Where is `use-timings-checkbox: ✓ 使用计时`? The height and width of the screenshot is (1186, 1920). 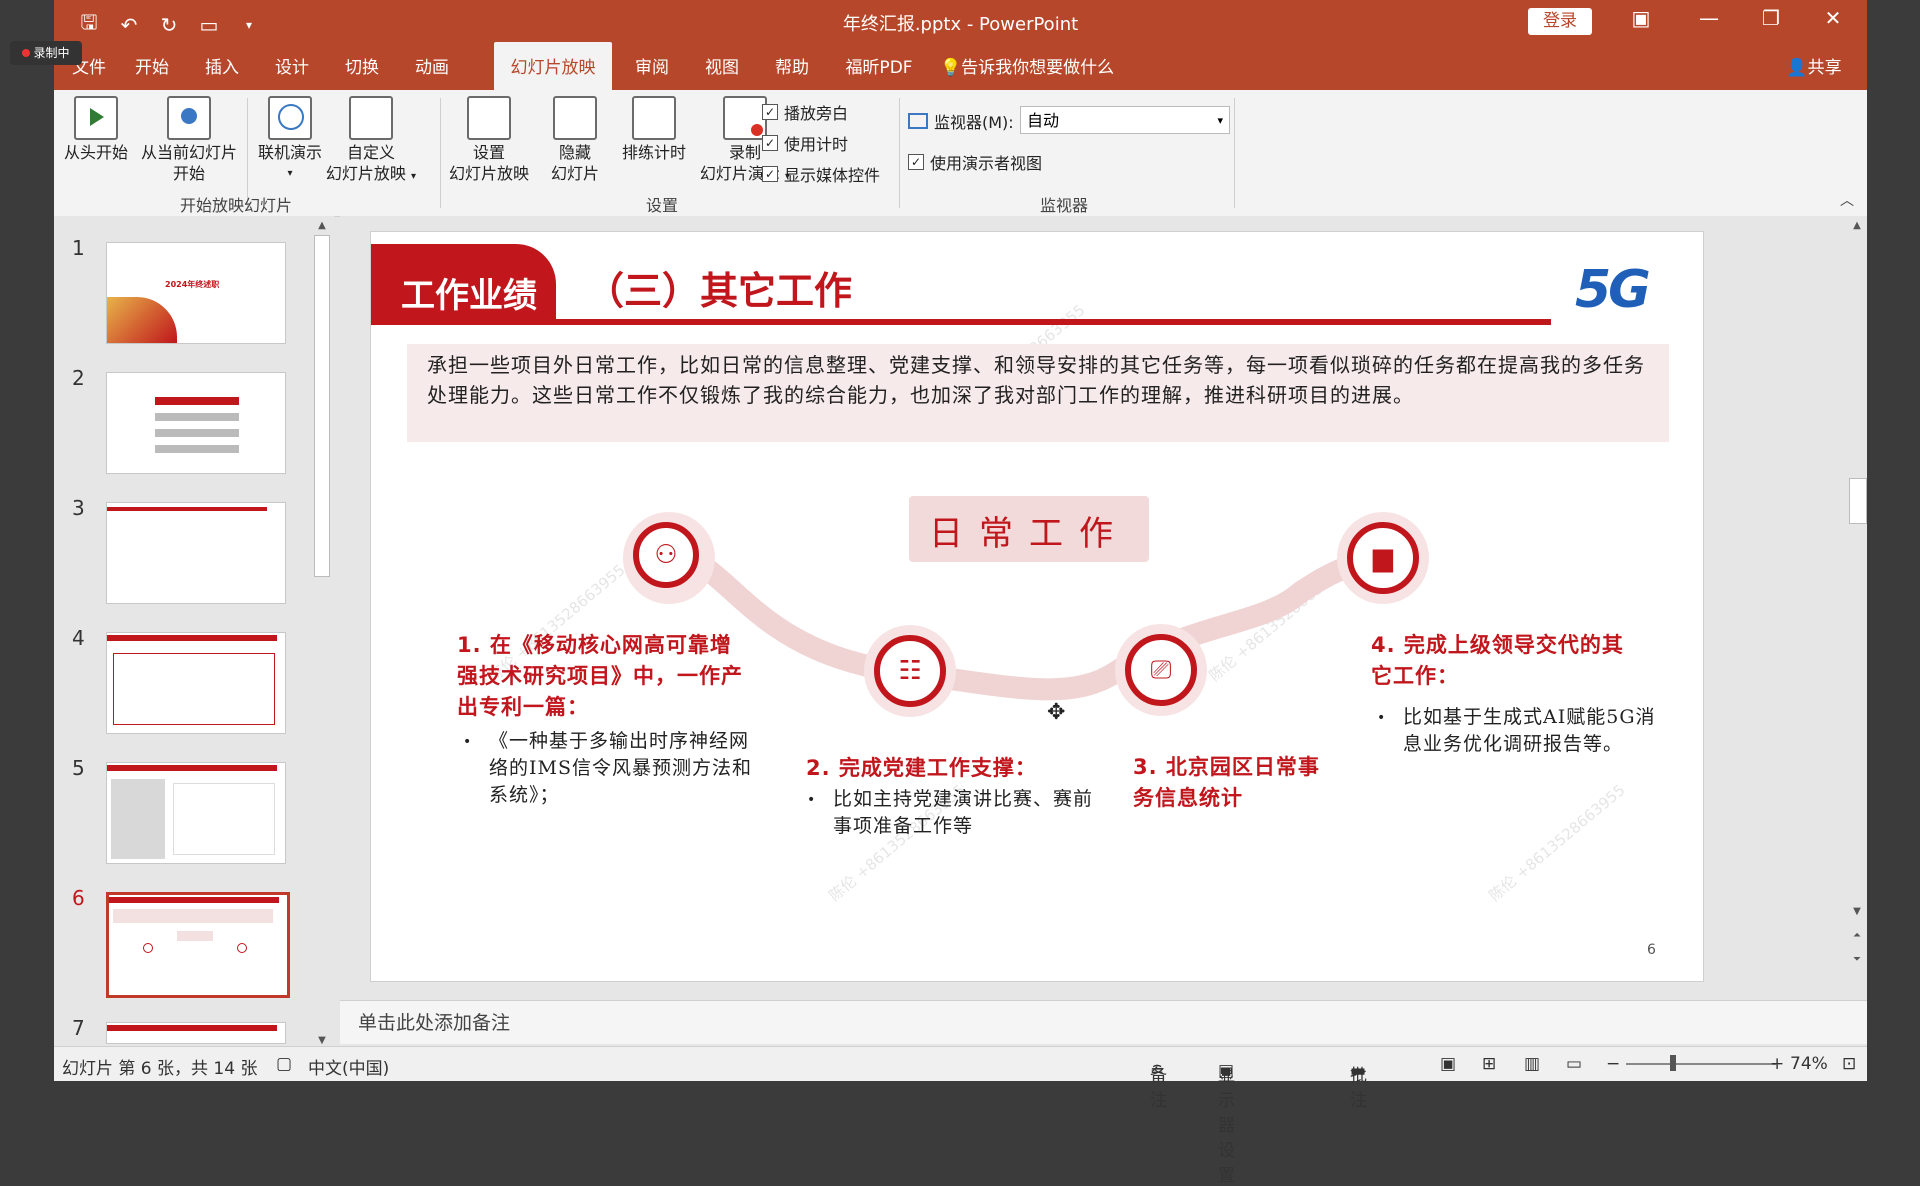 use-timings-checkbox: ✓ 使用计时 is located at coordinates (805, 143).